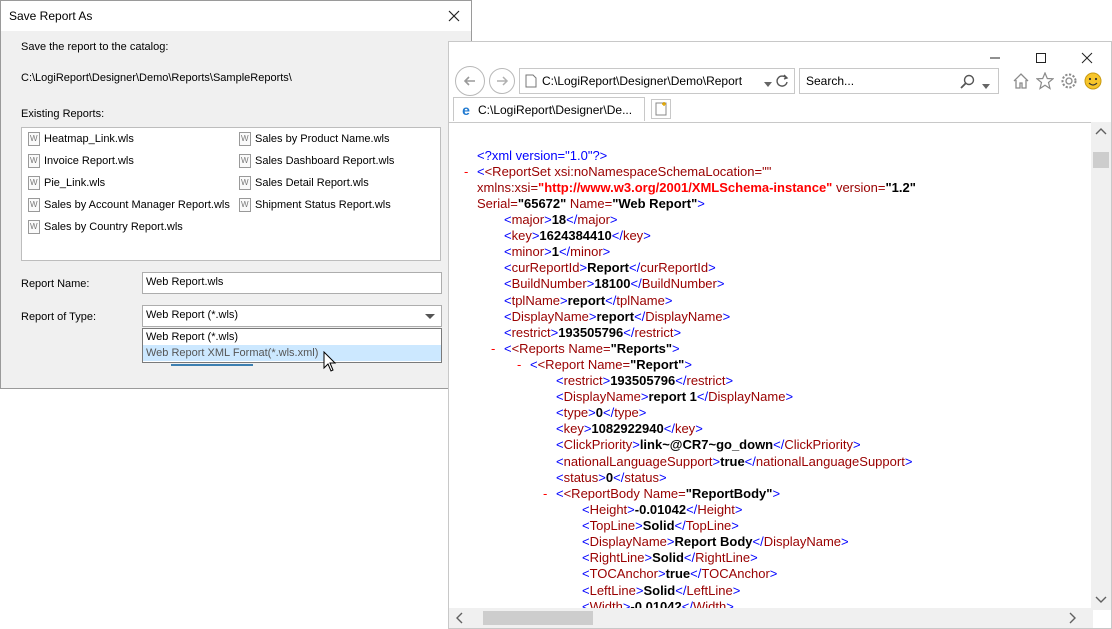  I want to click on list-item: Sales by Country Report.wls, so click(105, 227).